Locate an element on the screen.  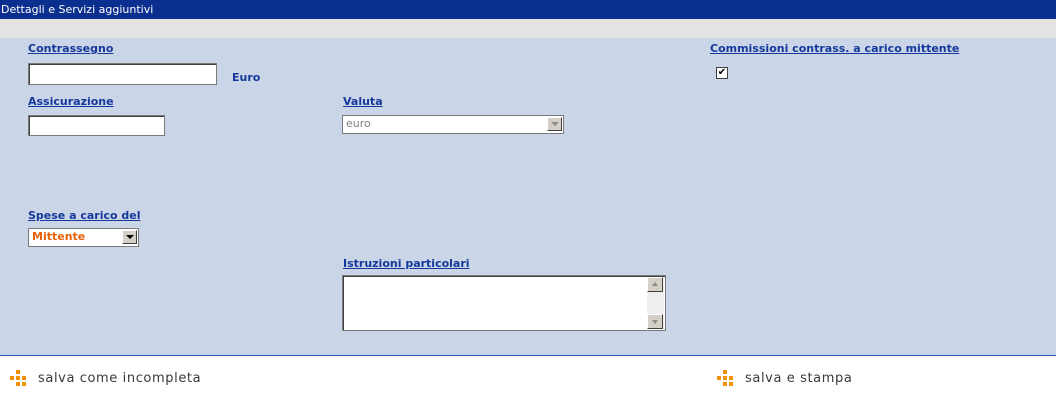
valuta-selected-value: euro is located at coordinates (358, 123).